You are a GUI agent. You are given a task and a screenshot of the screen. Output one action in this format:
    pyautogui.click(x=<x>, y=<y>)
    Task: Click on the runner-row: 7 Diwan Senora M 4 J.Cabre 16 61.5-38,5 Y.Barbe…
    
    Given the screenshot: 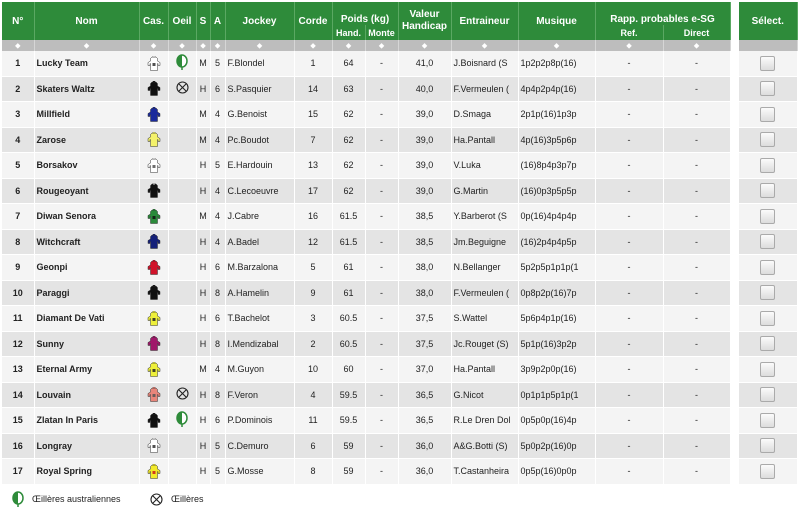 What is the action you would take?
    pyautogui.click(x=366, y=216)
    